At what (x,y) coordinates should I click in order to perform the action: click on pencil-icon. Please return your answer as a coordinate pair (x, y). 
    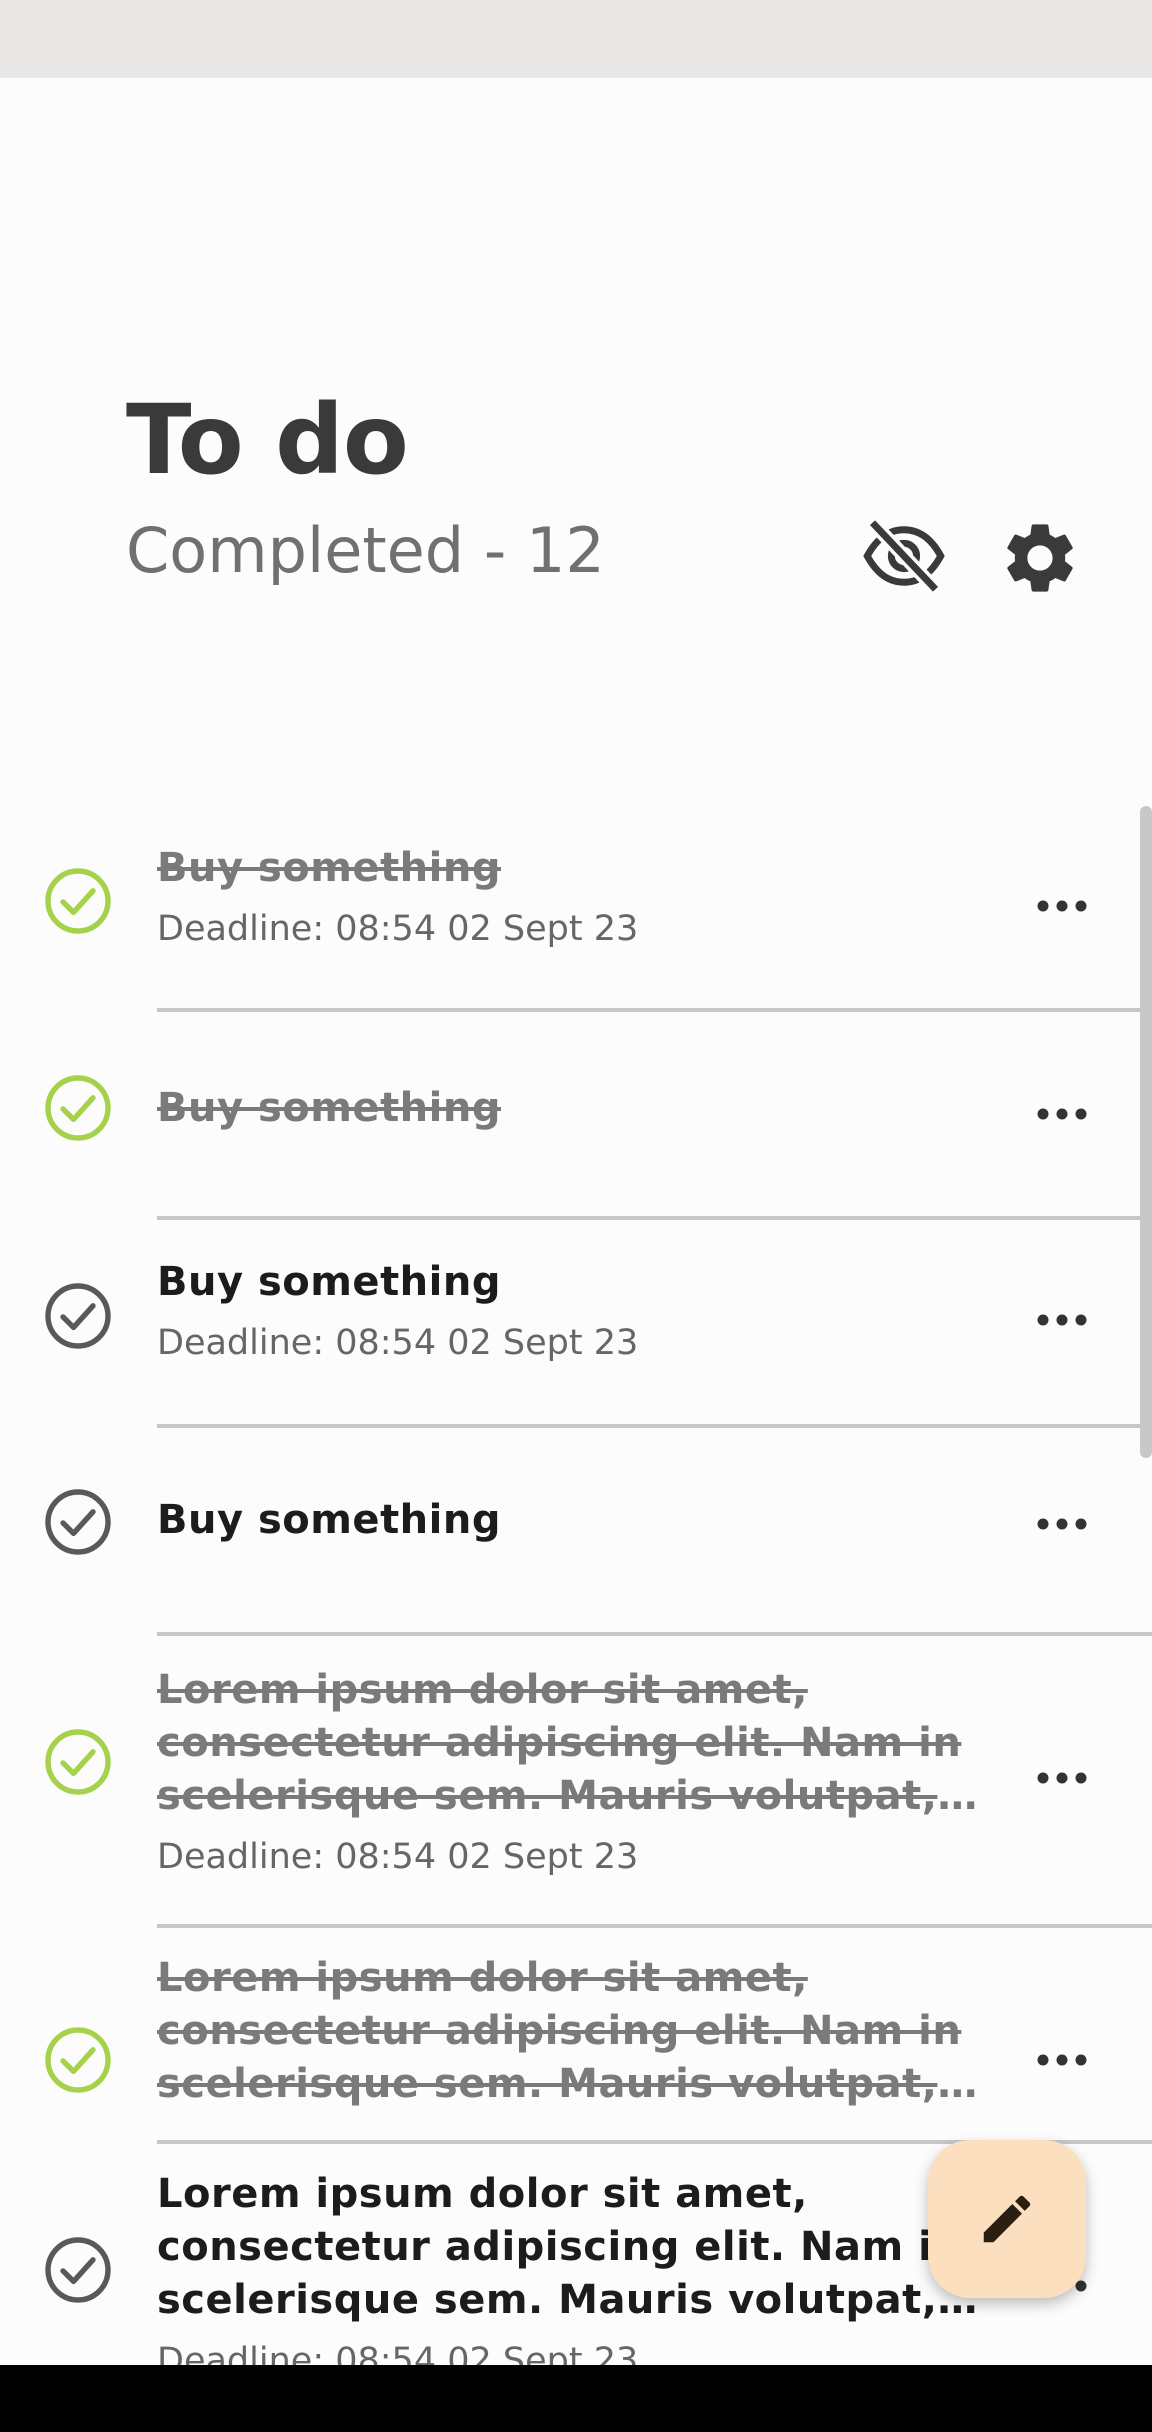
    Looking at the image, I should click on (1007, 2219).